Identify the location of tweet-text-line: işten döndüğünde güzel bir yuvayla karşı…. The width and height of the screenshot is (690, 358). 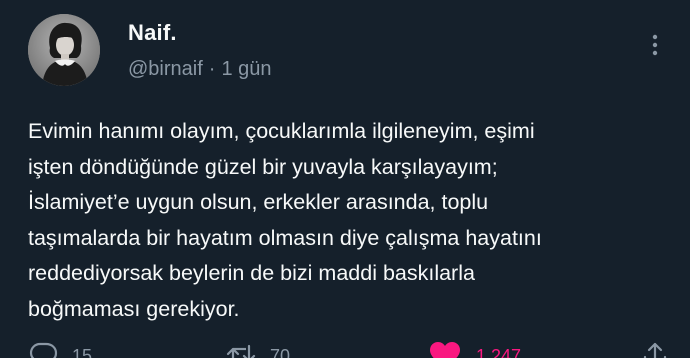
(263, 166).